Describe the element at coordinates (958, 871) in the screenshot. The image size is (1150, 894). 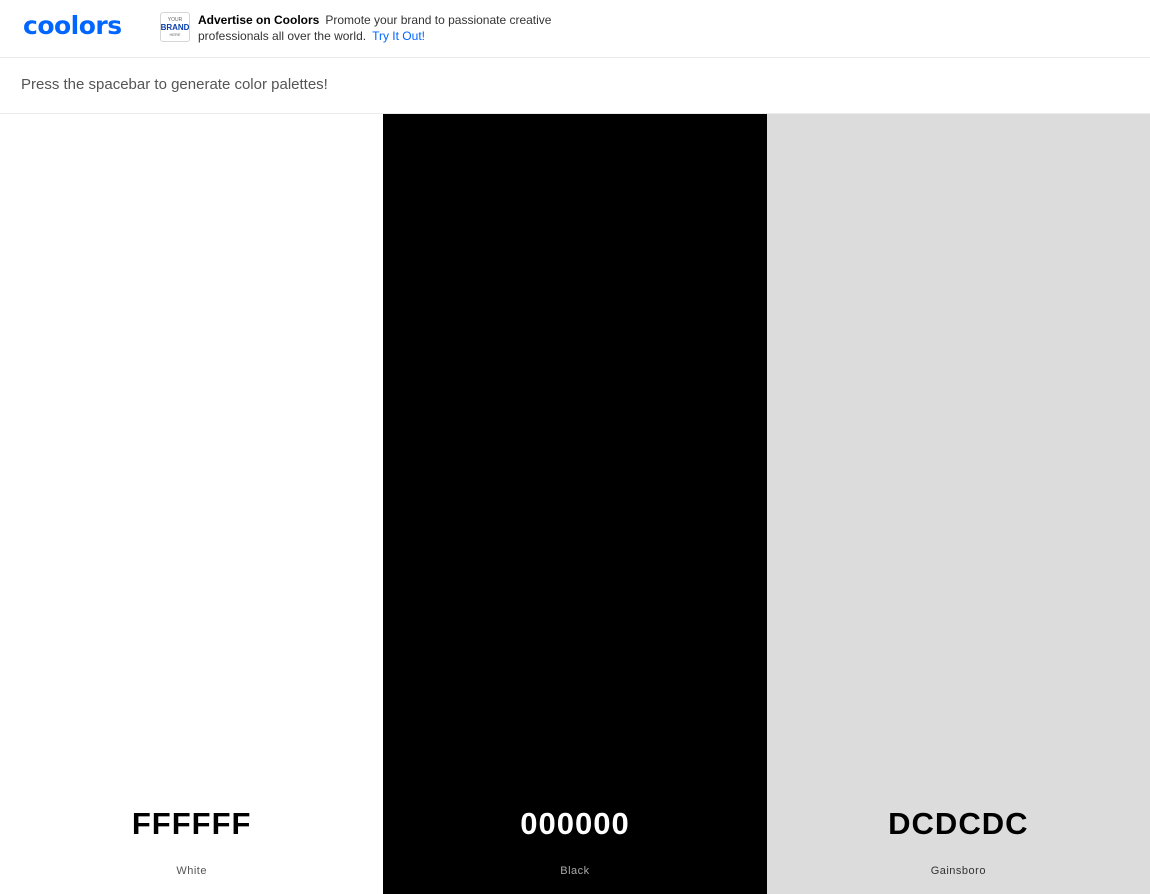
I see `color-name: Gainsboro` at that location.